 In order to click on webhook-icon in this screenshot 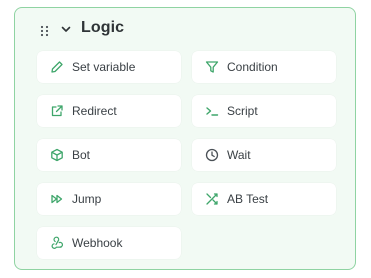, I will do `click(57, 242)`.